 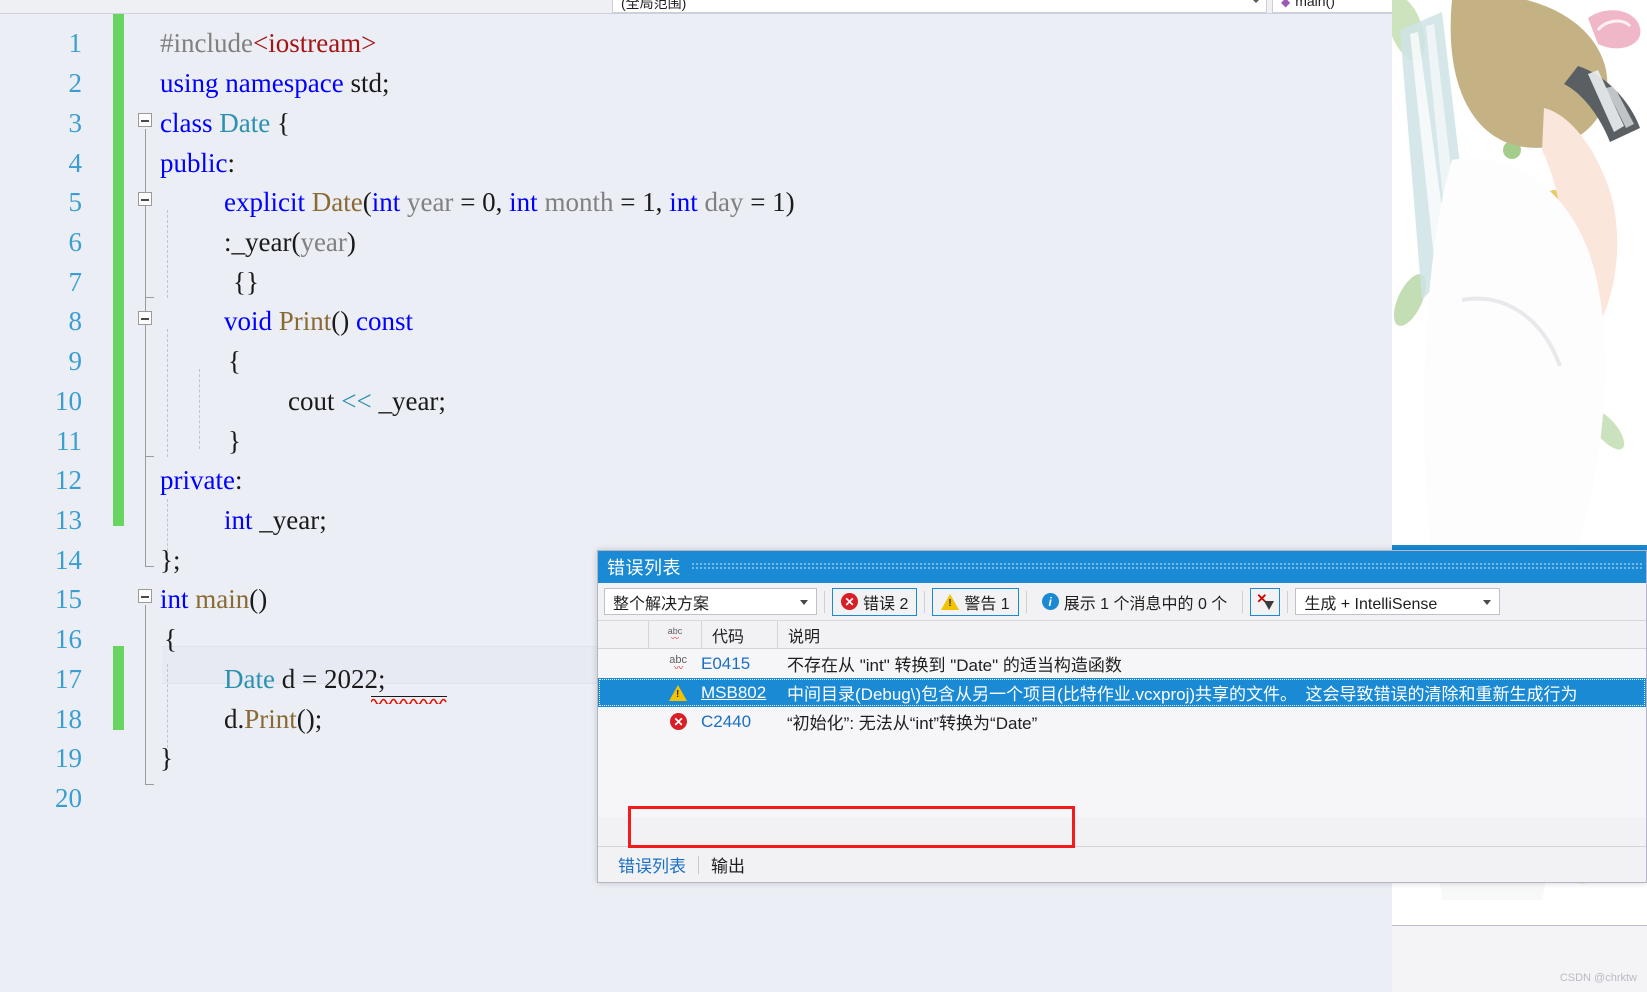 I want to click on error-squiggle-icon, so click(x=410, y=700).